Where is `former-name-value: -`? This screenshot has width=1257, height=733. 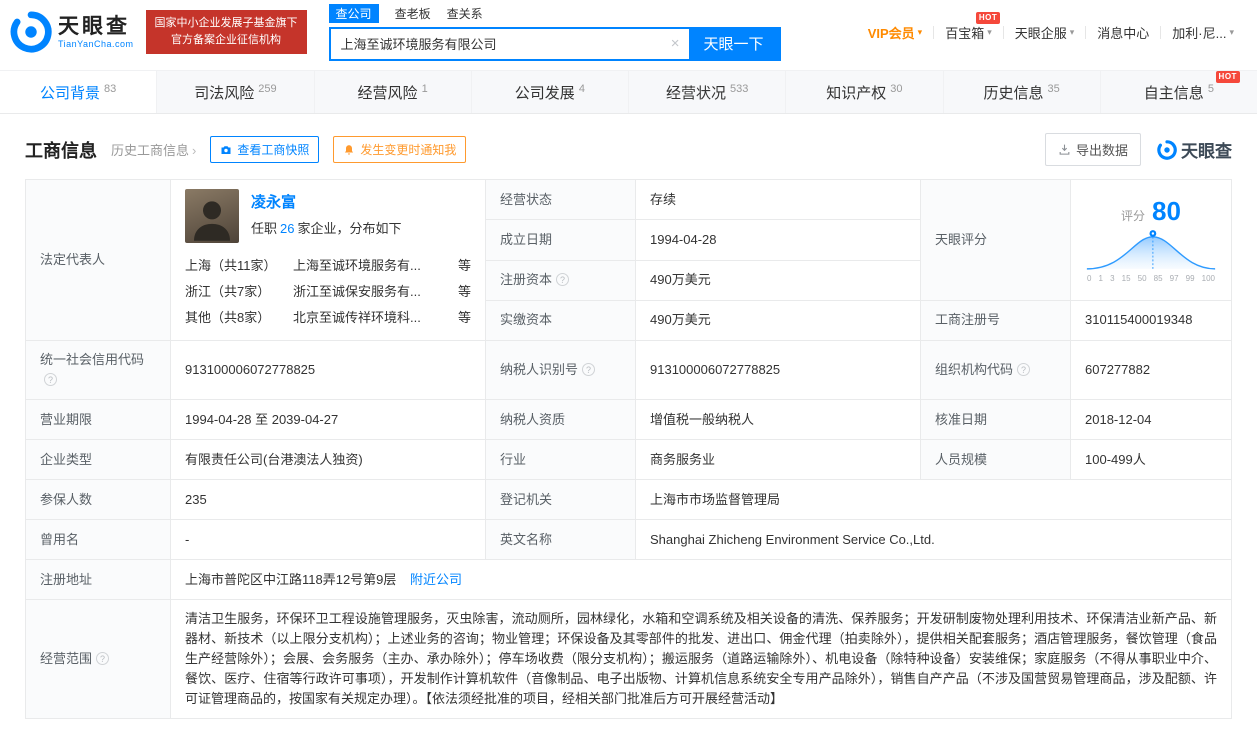 former-name-value: - is located at coordinates (328, 539).